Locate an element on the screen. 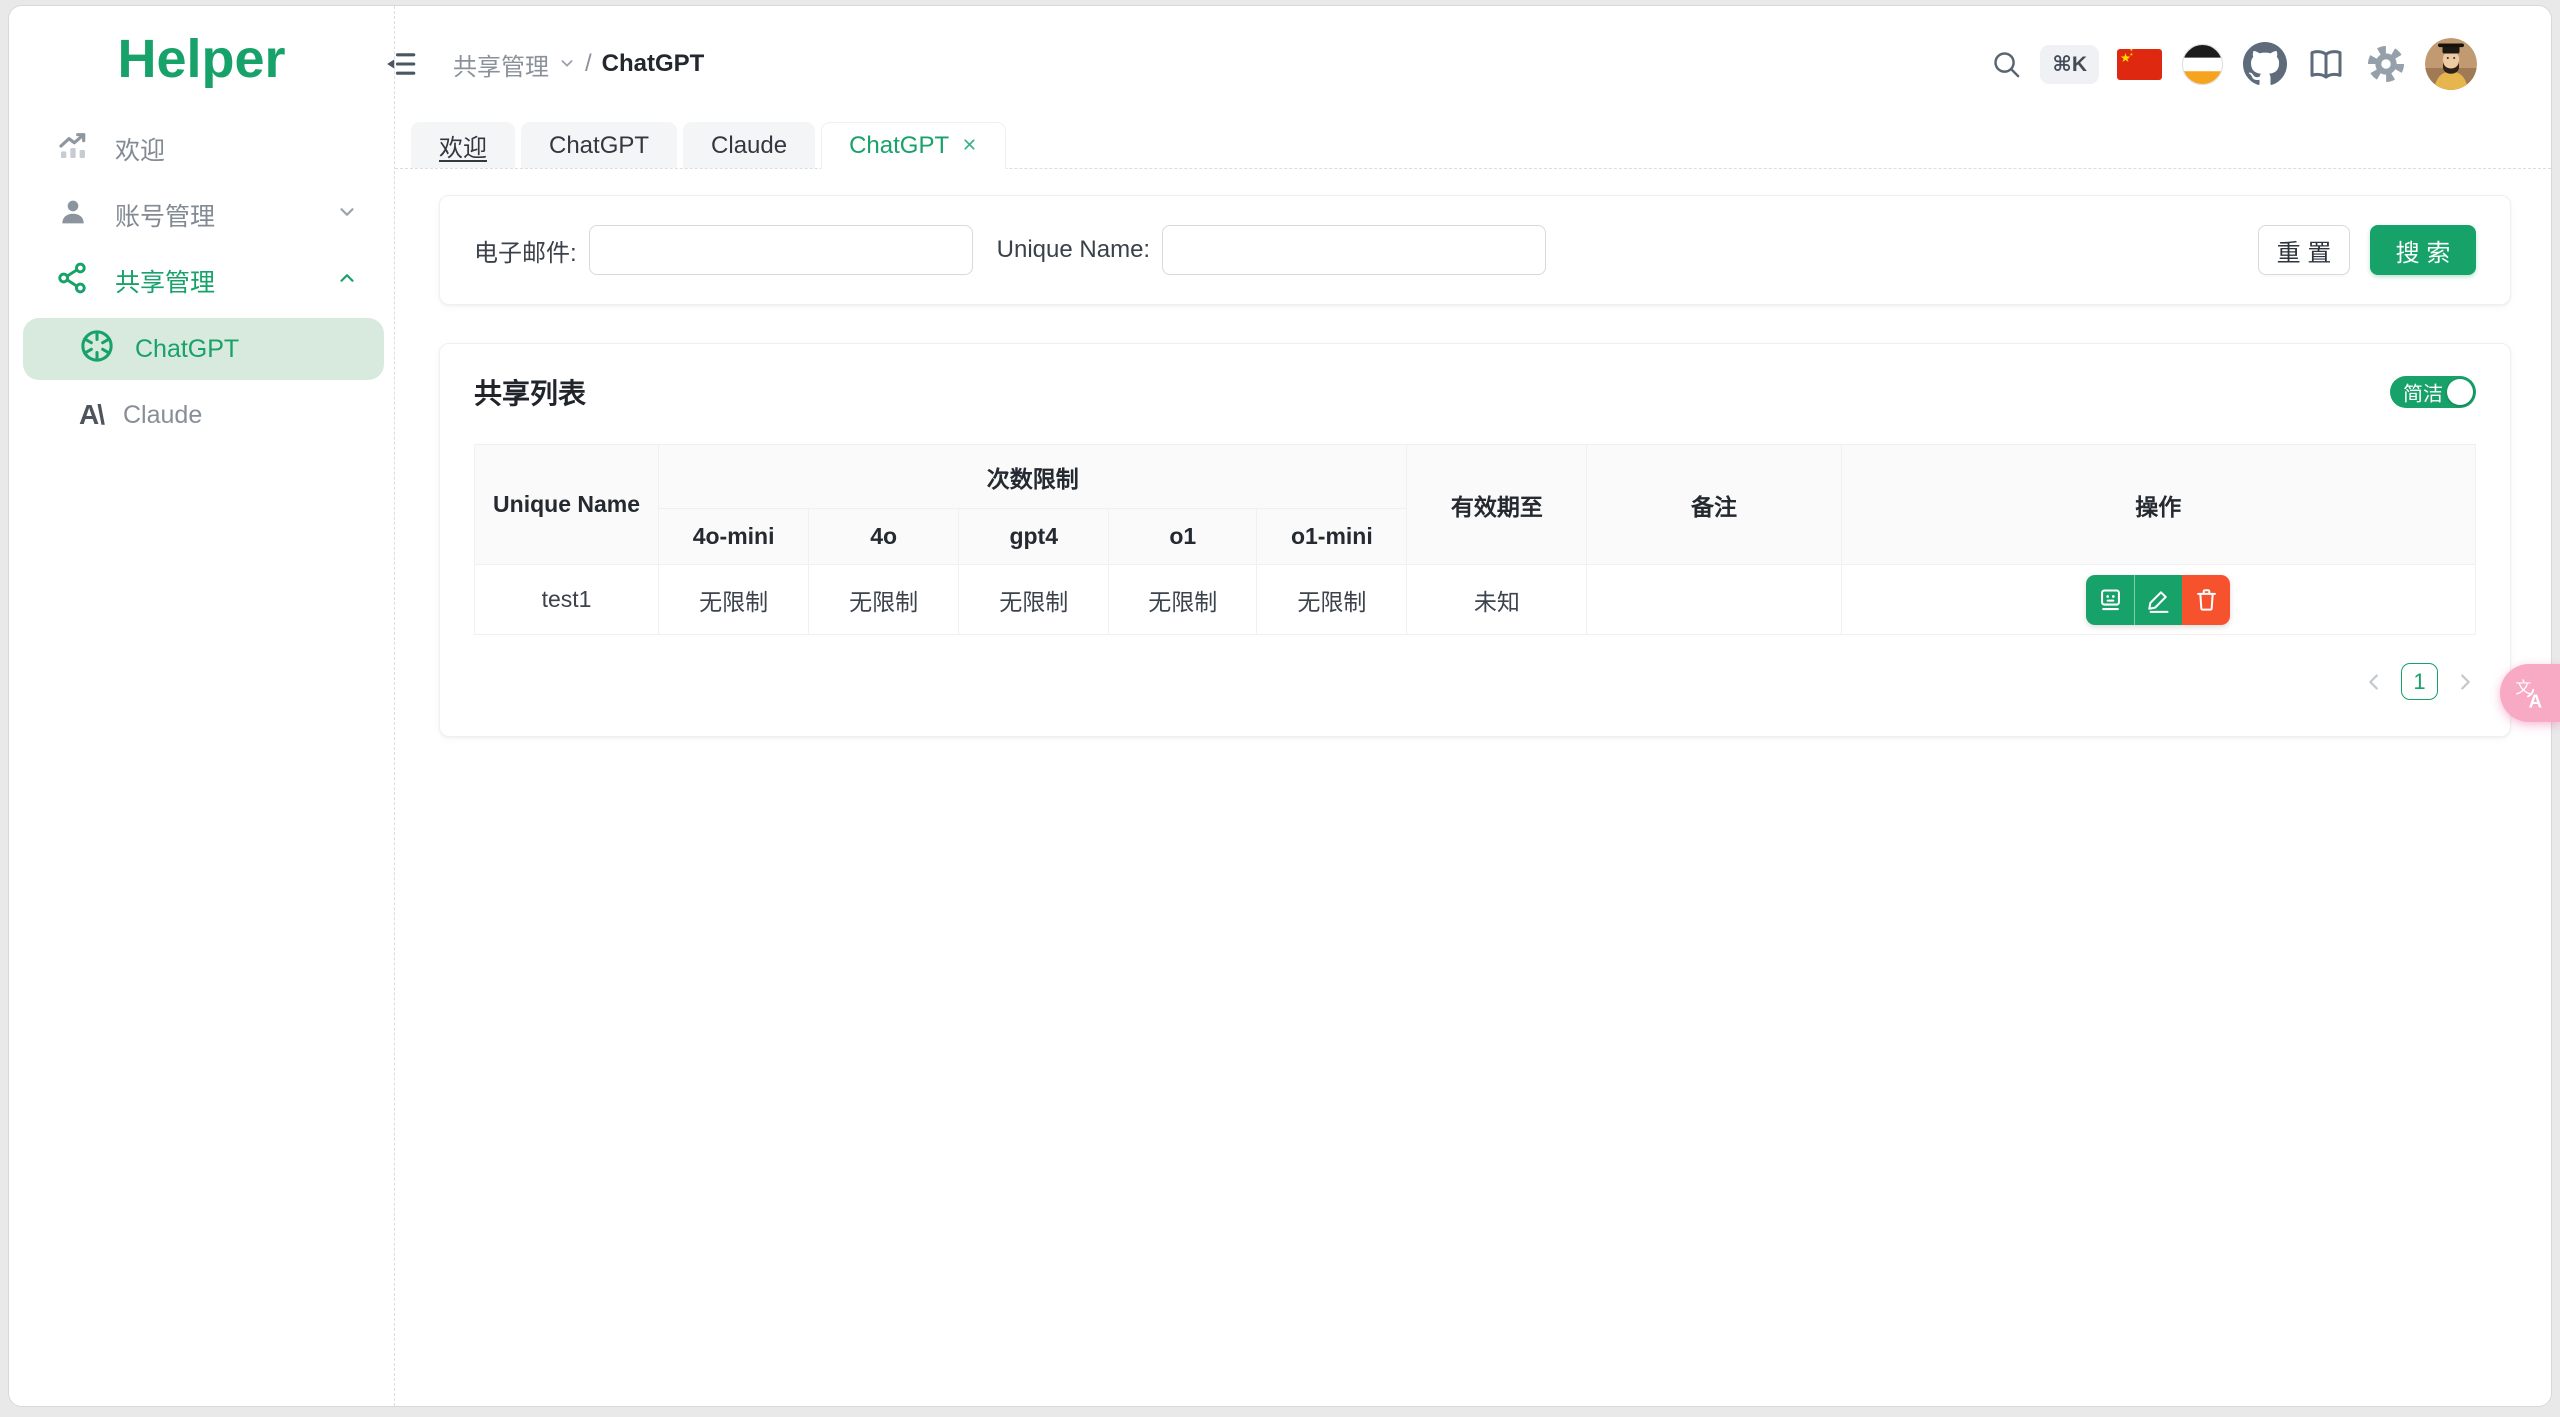 This screenshot has width=2560, height=1417. tab-claude: Claude is located at coordinates (749, 145).